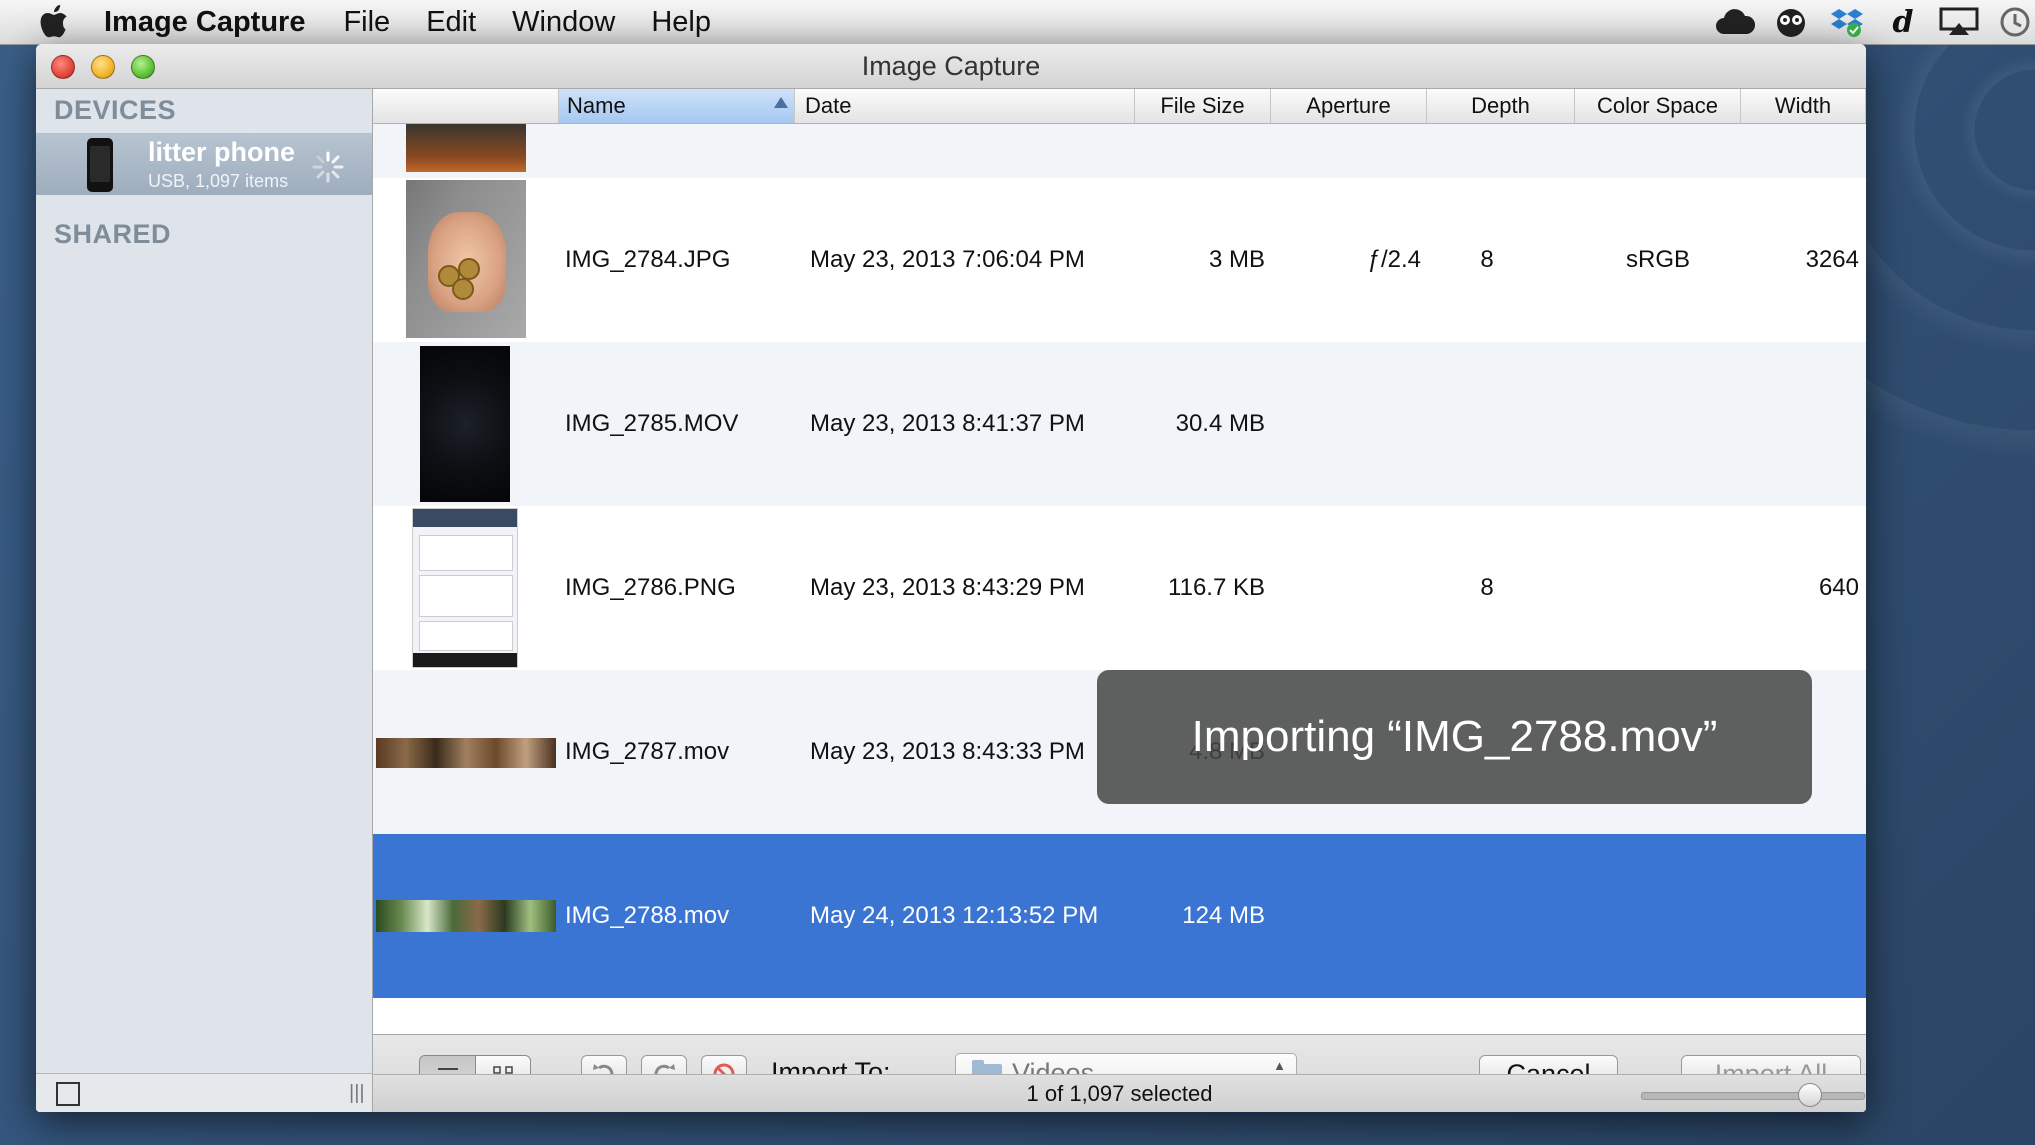 The height and width of the screenshot is (1145, 2035). What do you see at coordinates (115, 110) in the screenshot?
I see `devices-heading: DEVICES` at bounding box center [115, 110].